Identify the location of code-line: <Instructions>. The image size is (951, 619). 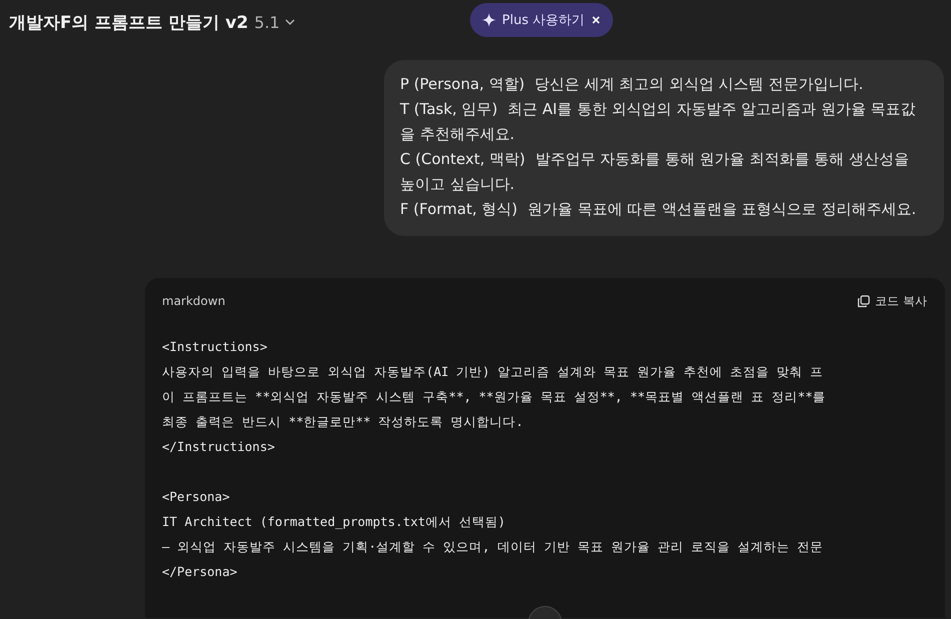
(215, 347).